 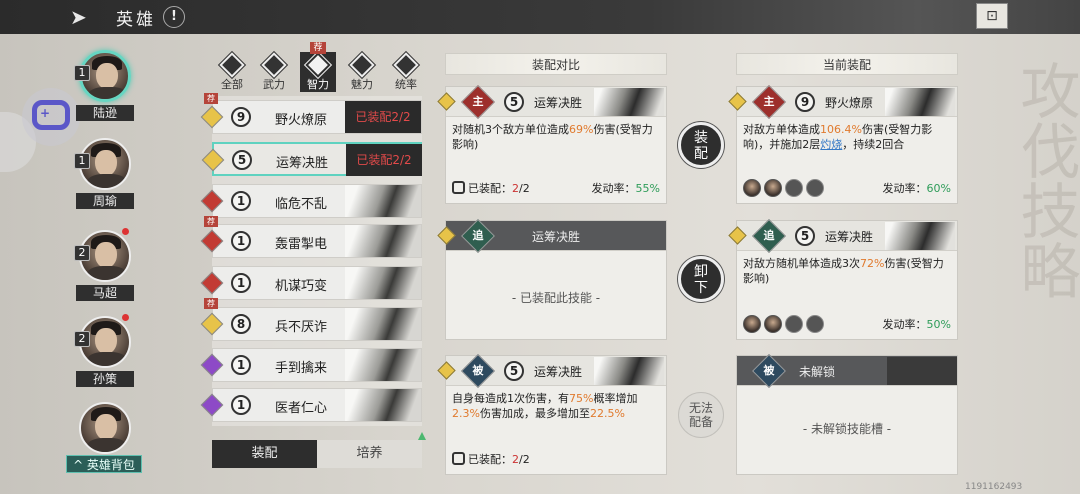 What do you see at coordinates (301, 244) in the screenshot?
I see `skill-name: 轰雷掣电` at bounding box center [301, 244].